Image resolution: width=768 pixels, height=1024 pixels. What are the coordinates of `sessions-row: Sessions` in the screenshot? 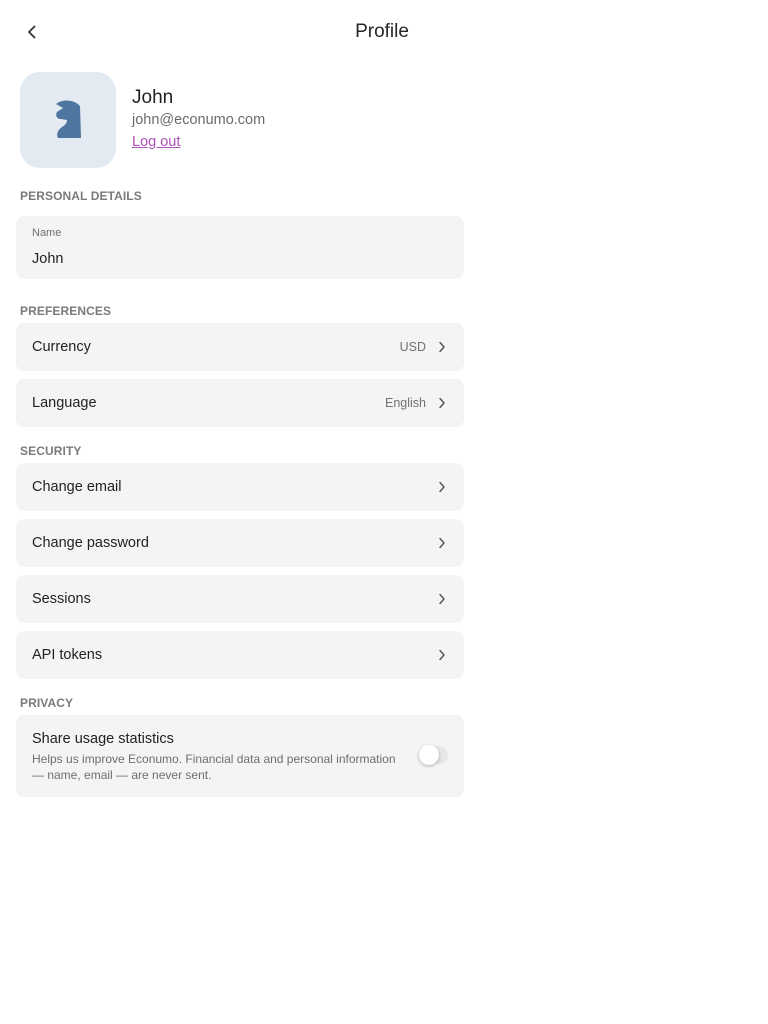 It's located at (240, 599).